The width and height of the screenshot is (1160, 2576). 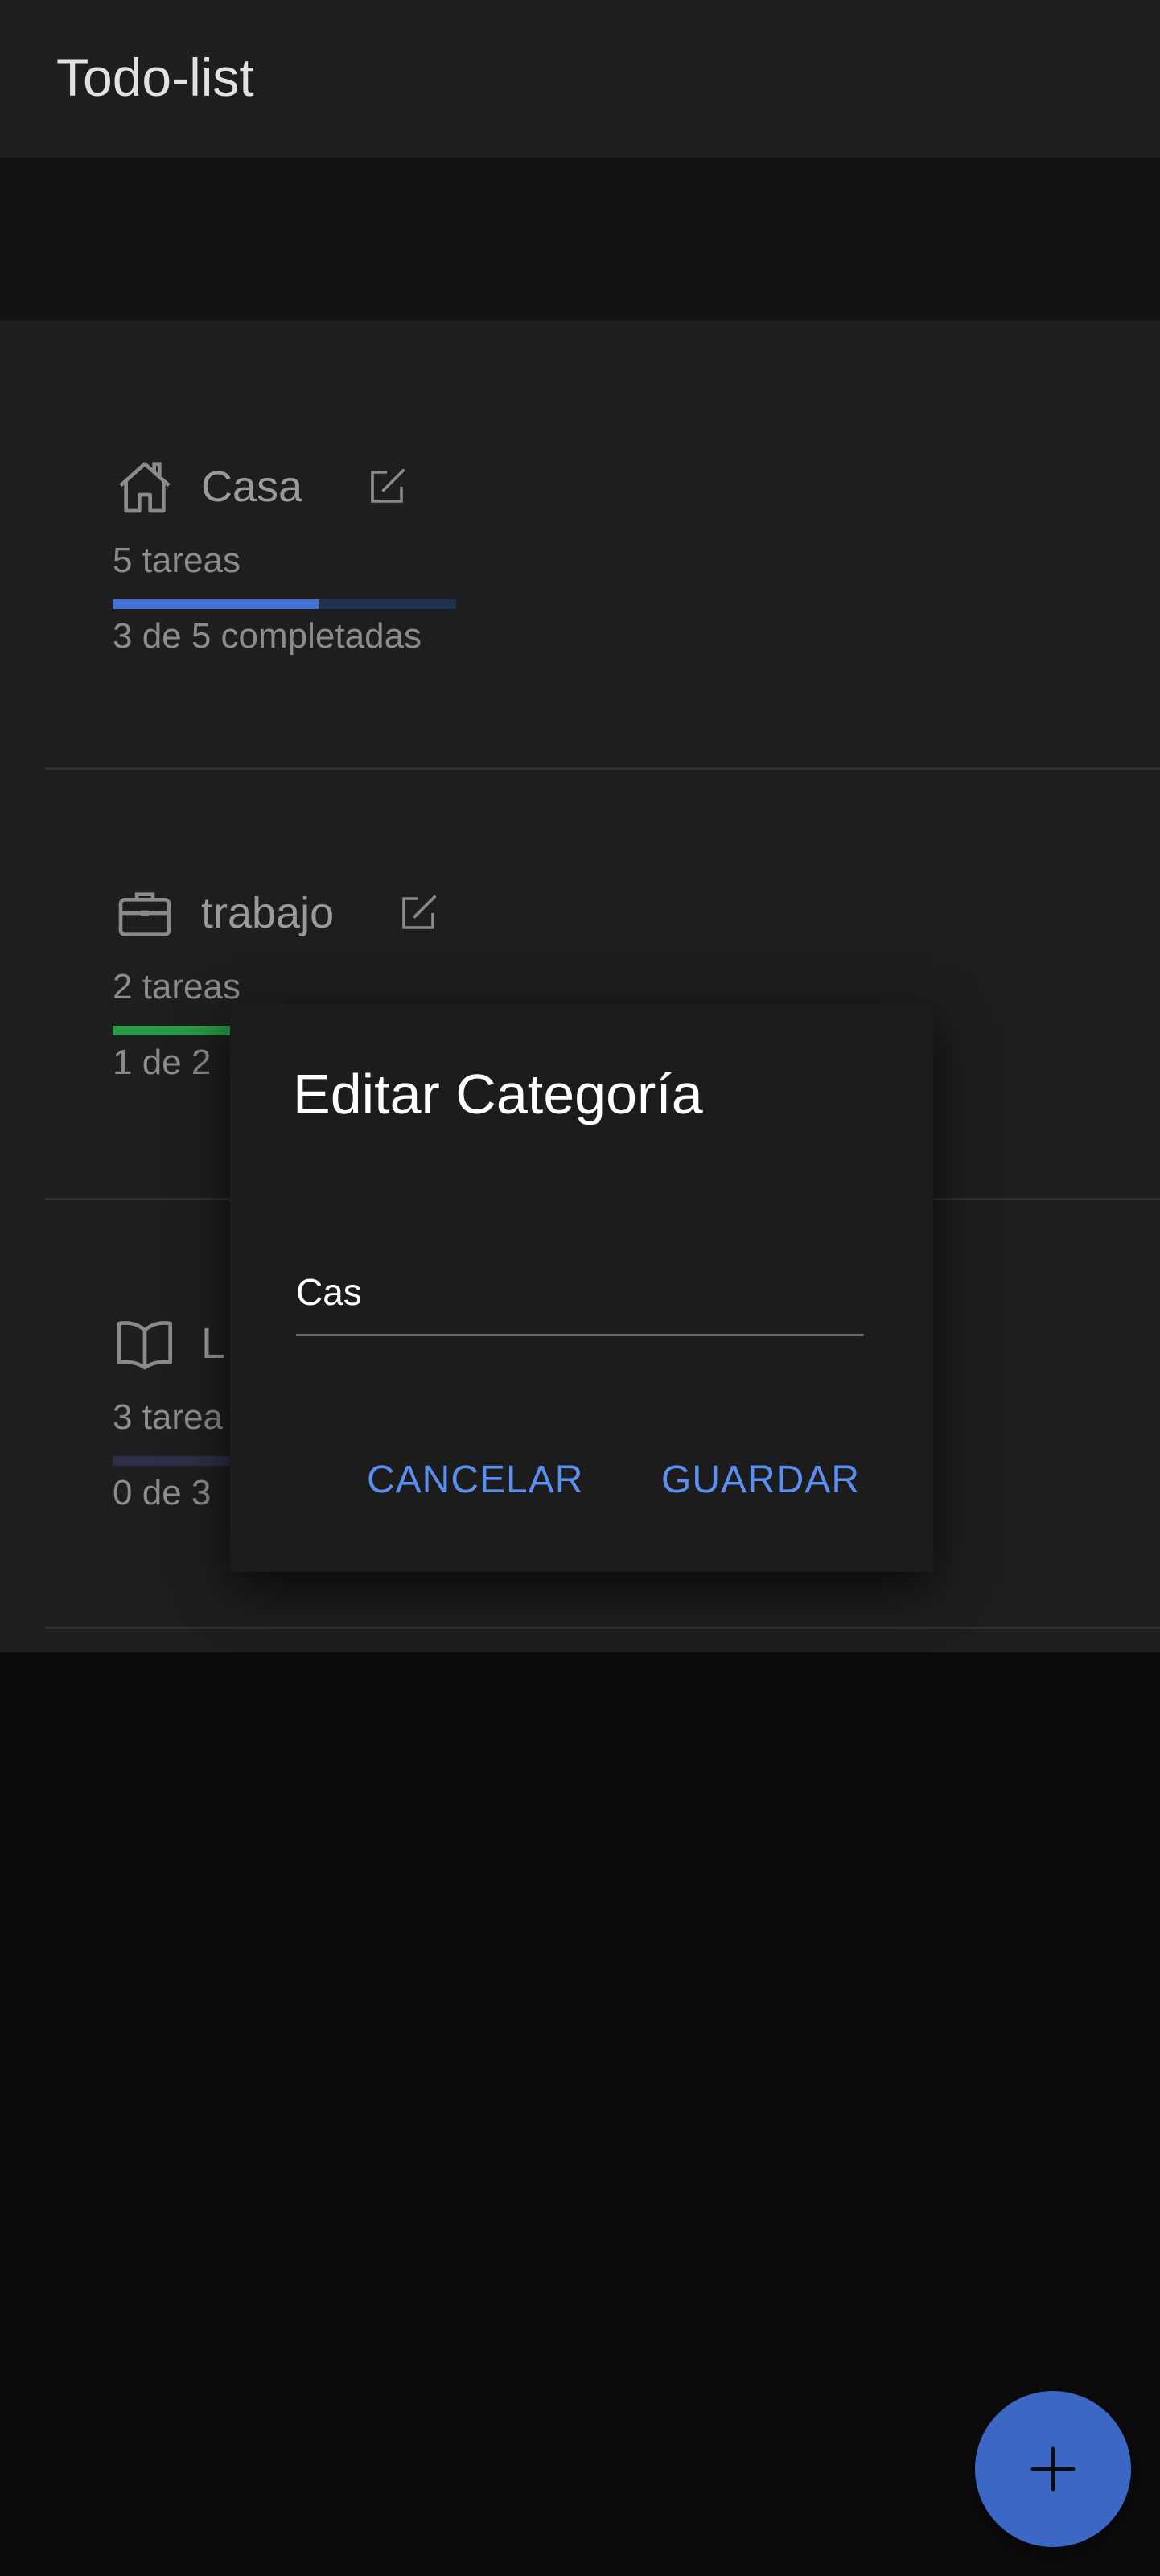 What do you see at coordinates (213, 1343) in the screenshot?
I see `category-name: L` at bounding box center [213, 1343].